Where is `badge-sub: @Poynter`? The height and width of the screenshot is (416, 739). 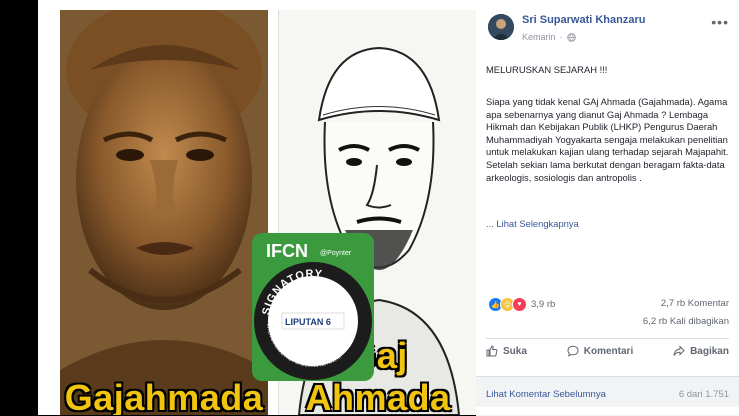 badge-sub: @Poynter is located at coordinates (336, 253).